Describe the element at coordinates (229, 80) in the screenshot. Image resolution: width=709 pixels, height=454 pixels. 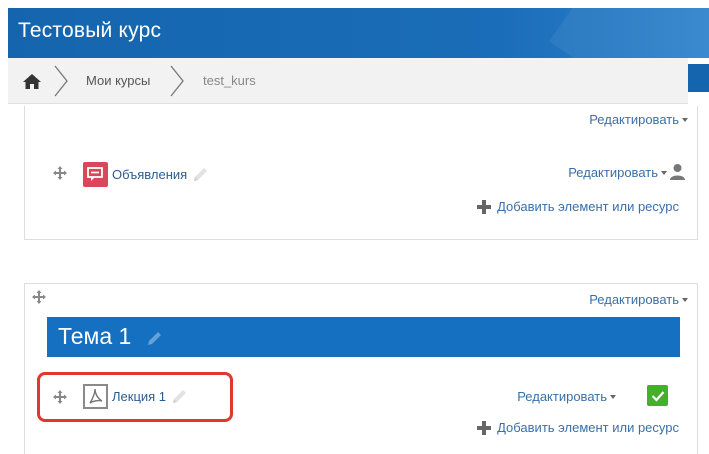
I see `breadcrumb-current-course: test_kurs` at that location.